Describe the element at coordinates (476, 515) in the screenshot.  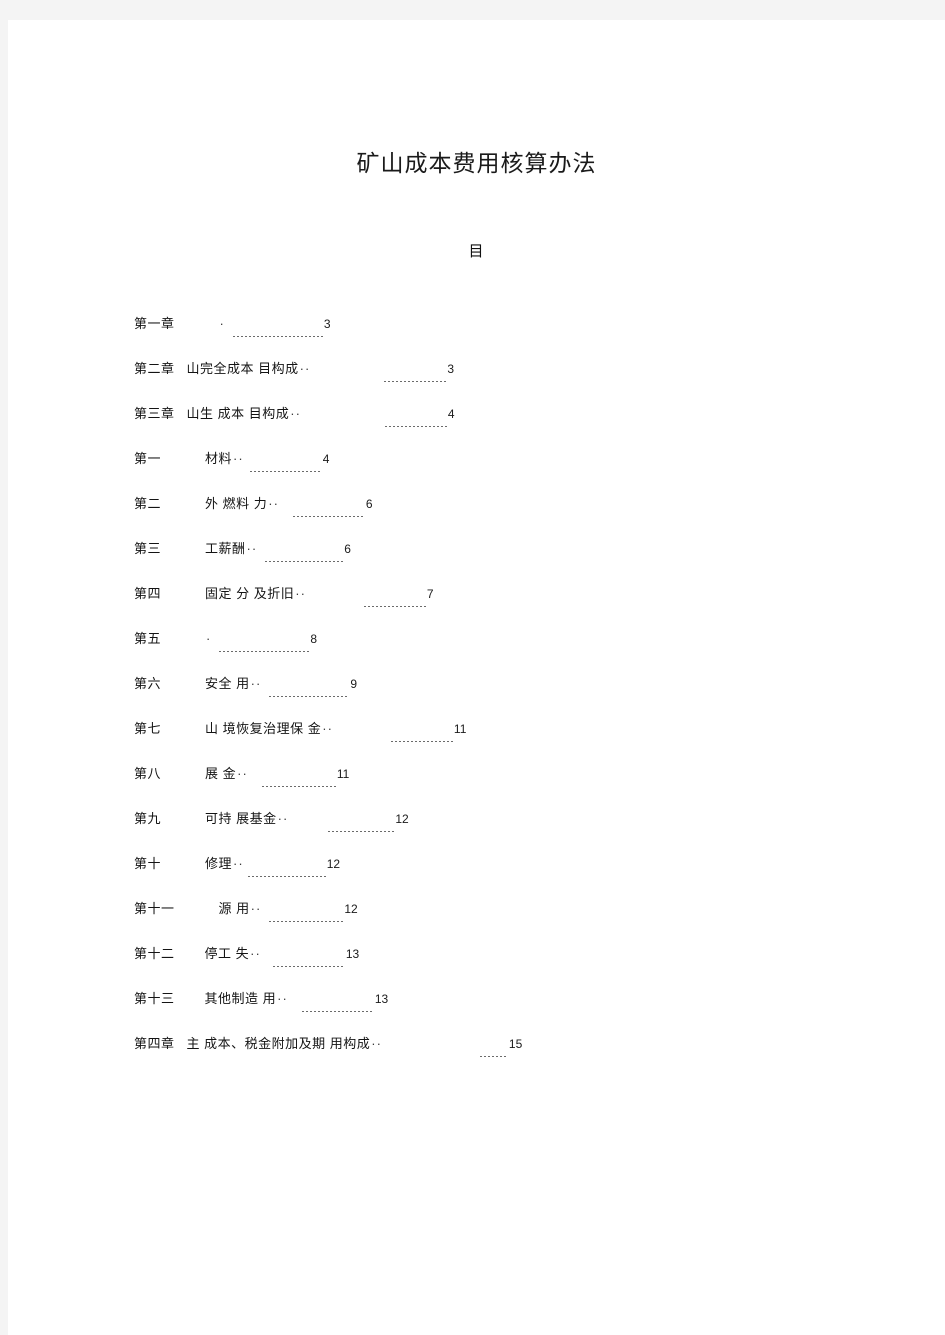
I see `toc-entry: 第二 外 燃料 力 ·· 6` at that location.